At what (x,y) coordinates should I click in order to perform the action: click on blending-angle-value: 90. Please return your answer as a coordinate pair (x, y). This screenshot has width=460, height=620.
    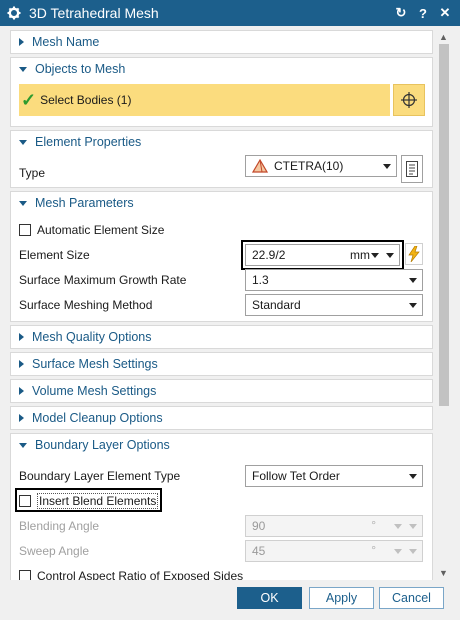
    Looking at the image, I should click on (259, 525).